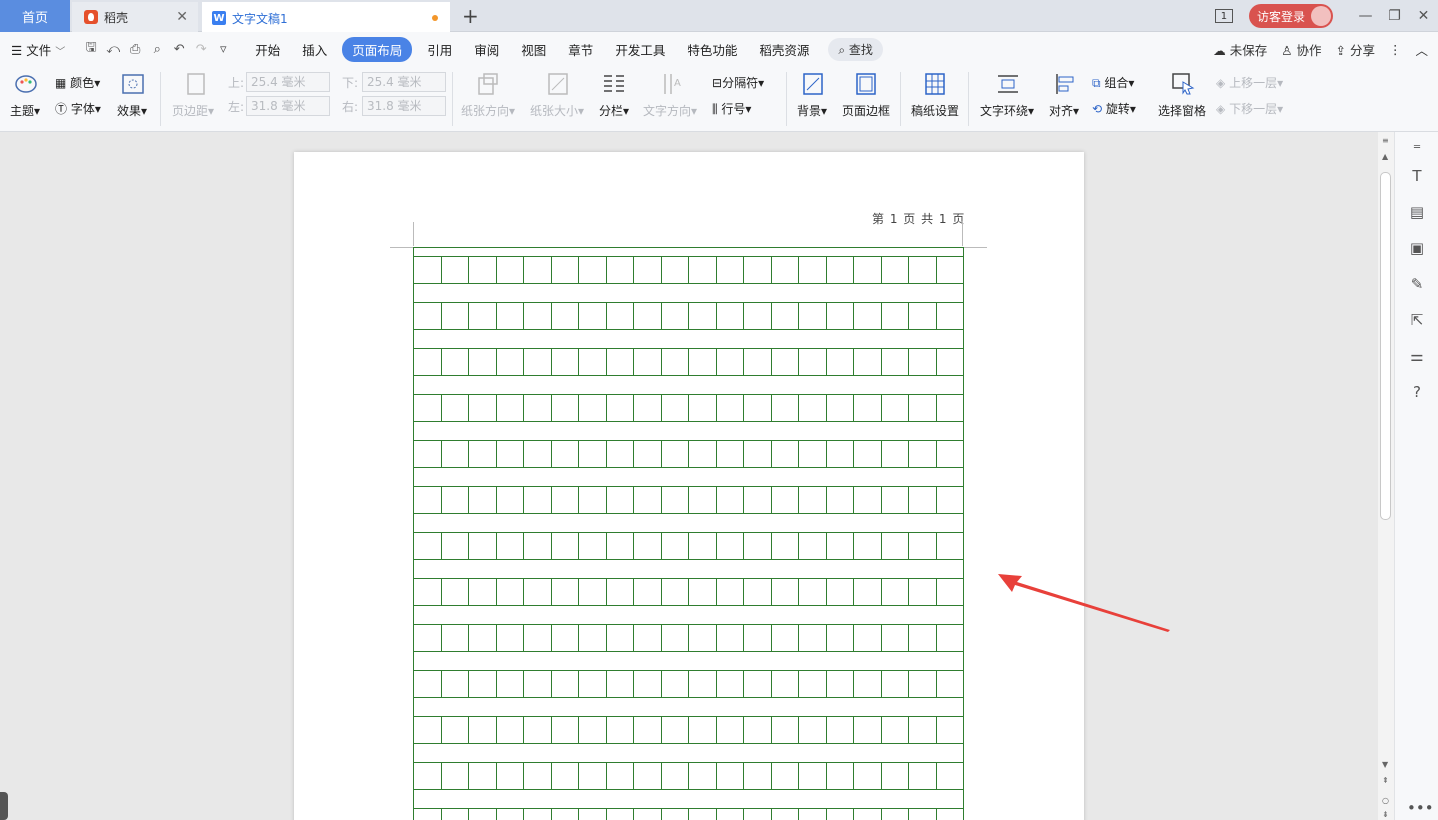 The image size is (1438, 820). What do you see at coordinates (1007, 110) in the screenshot?
I see `text-wrap-button: 文字环绕▾` at bounding box center [1007, 110].